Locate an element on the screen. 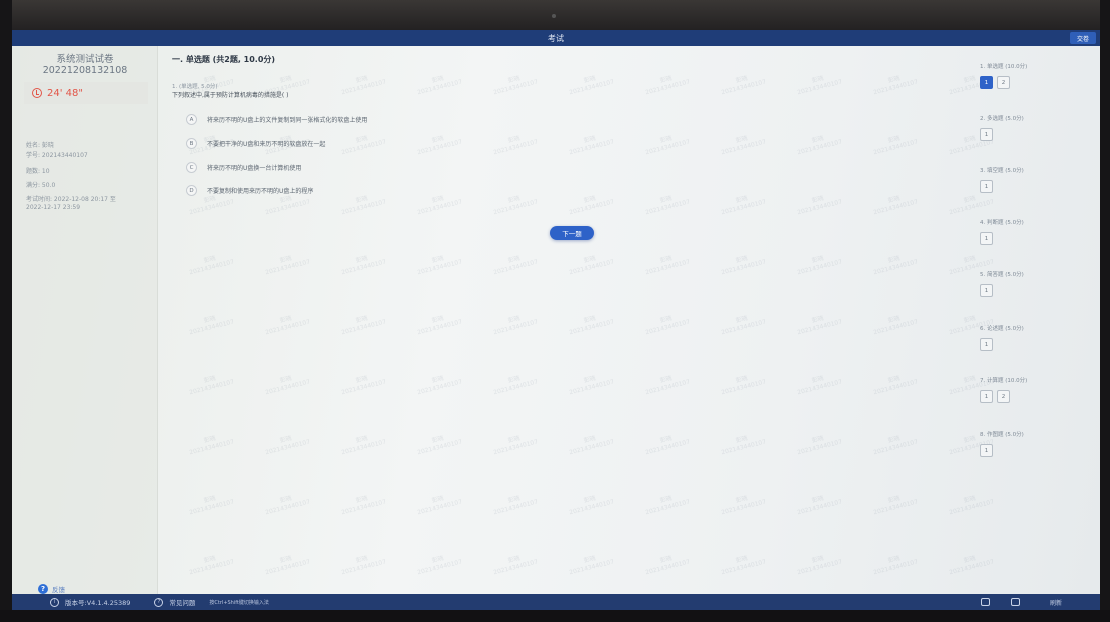  paper-title: 系统测试试卷 20221208132108 is located at coordinates (85, 65).